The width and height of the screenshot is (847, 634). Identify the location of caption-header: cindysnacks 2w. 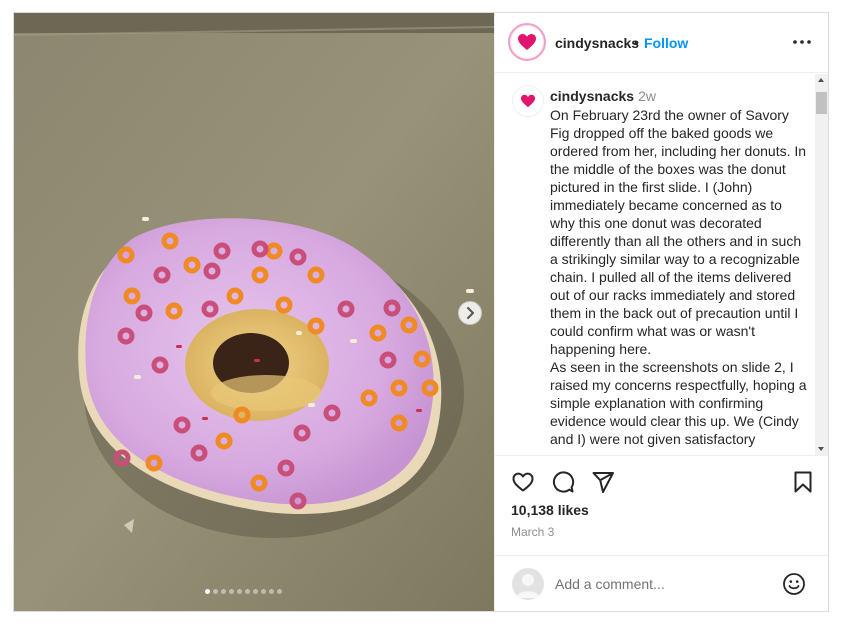
(603, 96).